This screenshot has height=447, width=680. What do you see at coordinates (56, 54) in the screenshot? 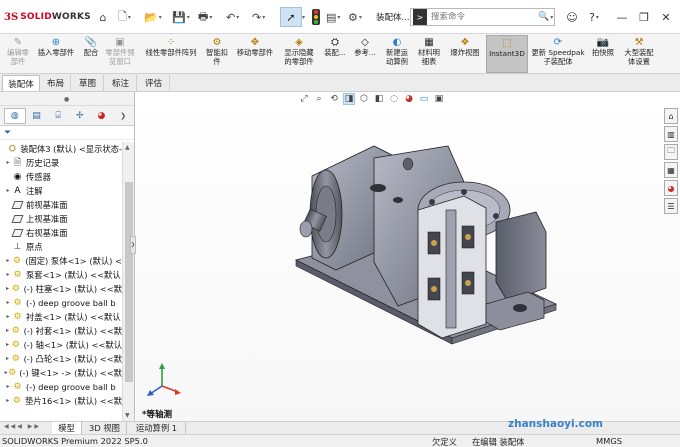
I see `insert-component-button: ⊕ 插入零部件` at bounding box center [56, 54].